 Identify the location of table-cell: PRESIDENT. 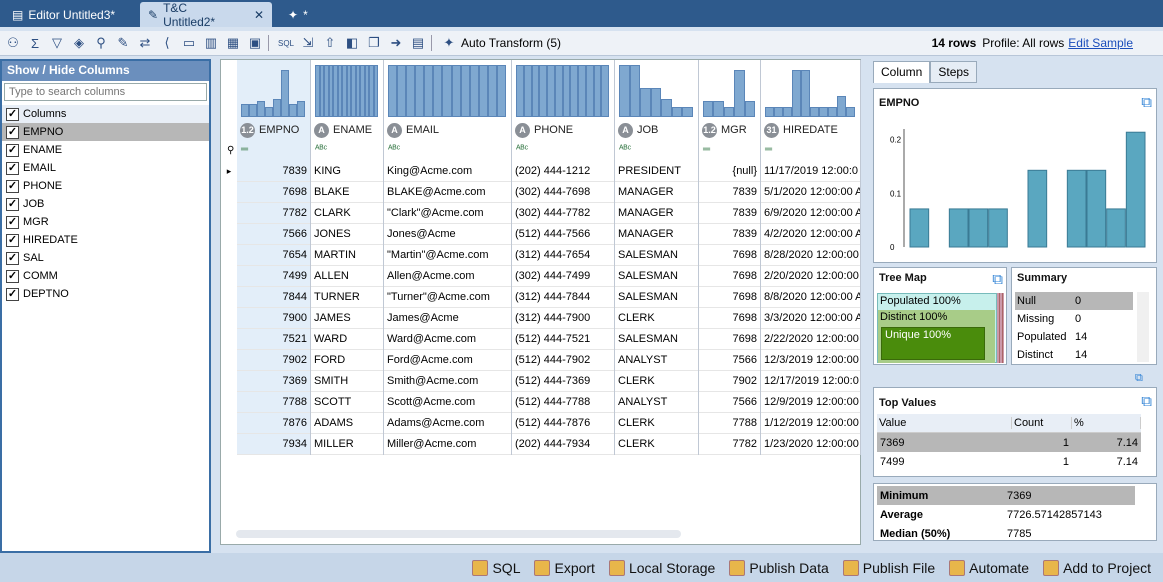
(656, 171).